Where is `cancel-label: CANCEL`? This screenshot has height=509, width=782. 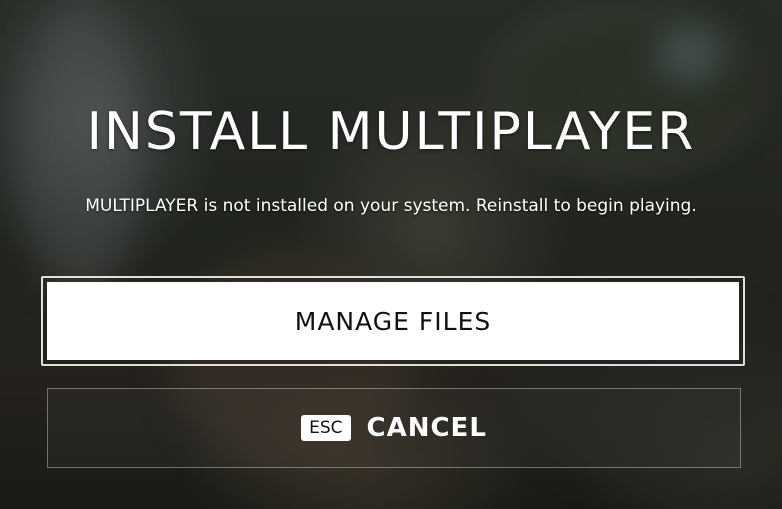
cancel-label: CANCEL is located at coordinates (426, 428).